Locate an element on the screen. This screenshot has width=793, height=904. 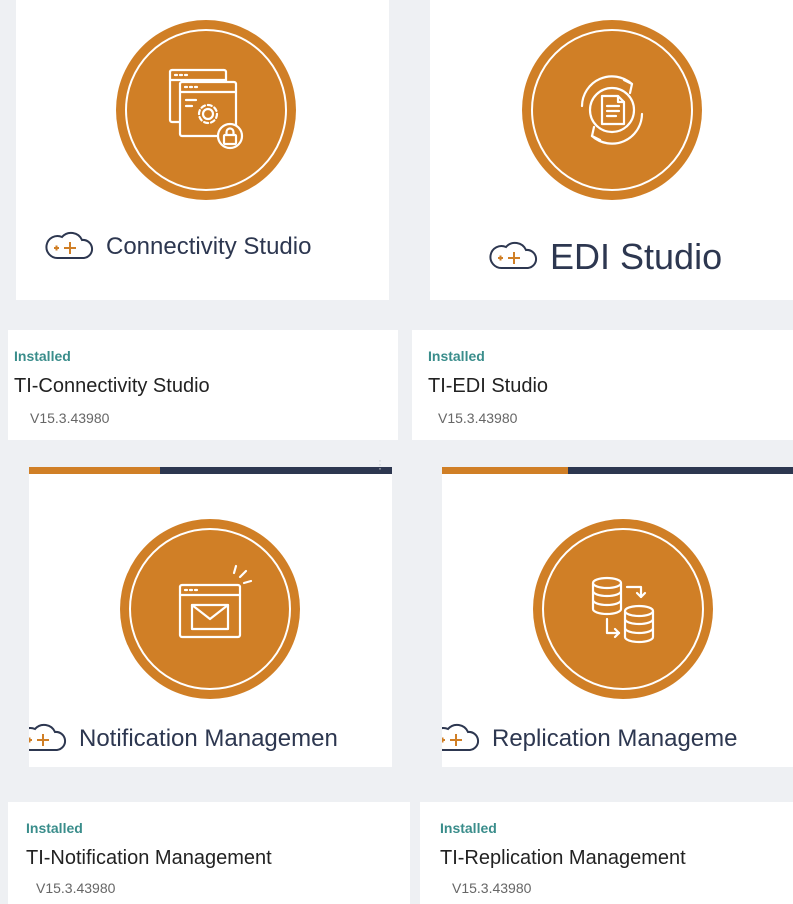
document-cycle-icon is located at coordinates (612, 110).